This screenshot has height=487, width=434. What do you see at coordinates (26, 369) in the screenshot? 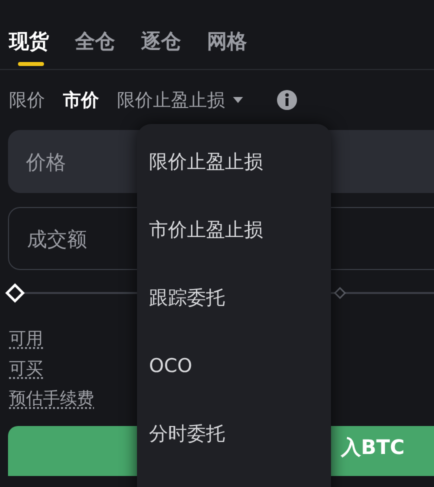
I see `info-label: 可买` at bounding box center [26, 369].